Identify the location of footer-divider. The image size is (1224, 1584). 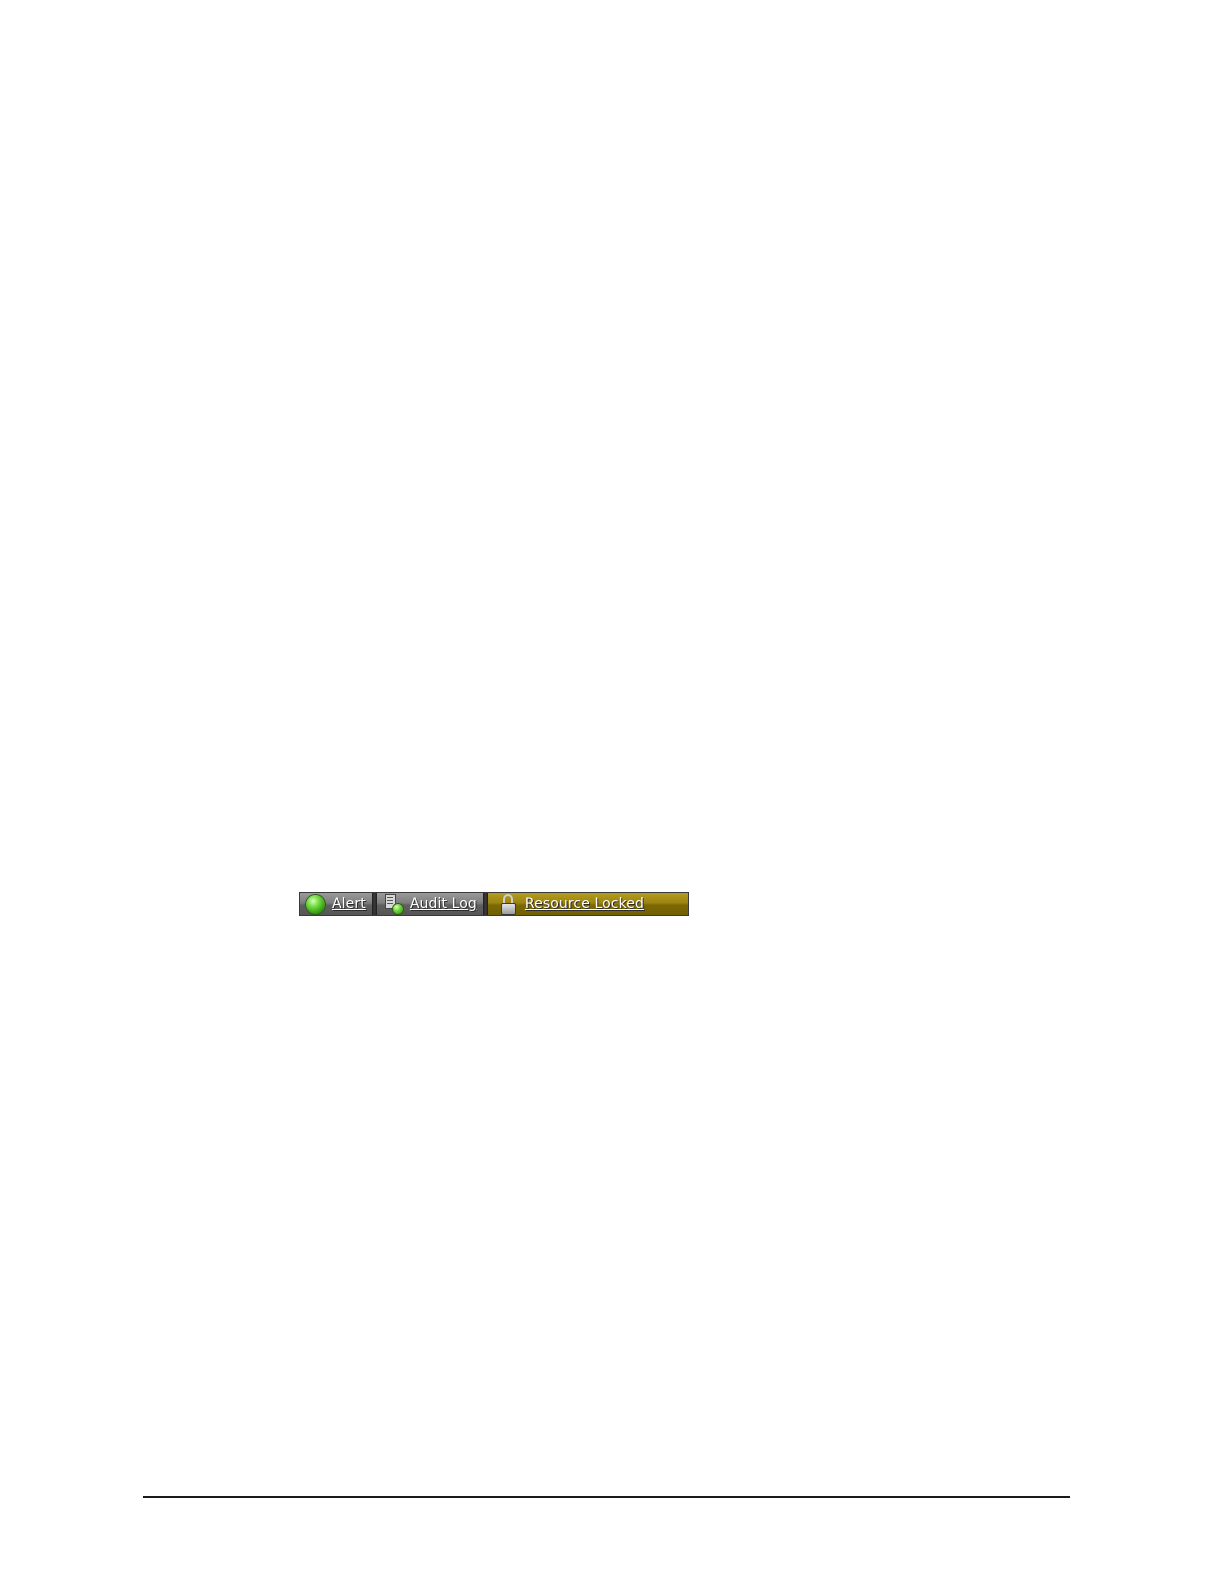
(606, 1497).